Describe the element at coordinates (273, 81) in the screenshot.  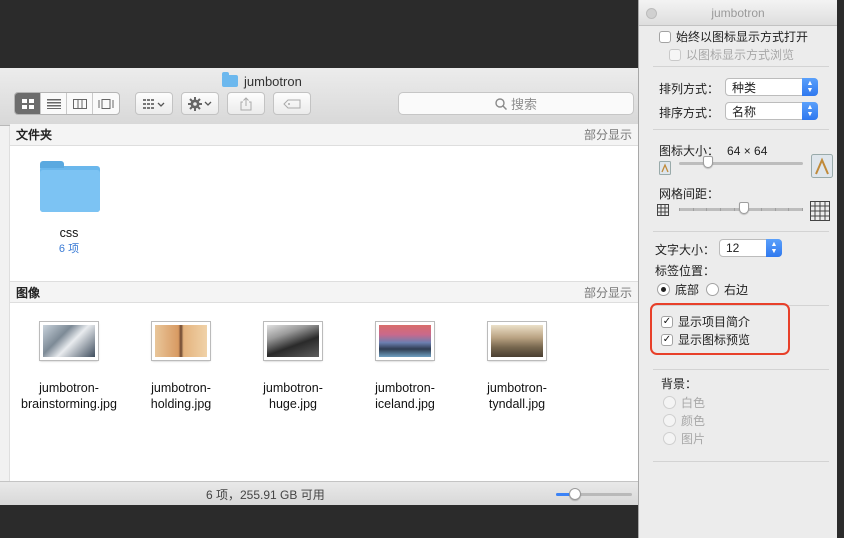
I see `window-title-label: jumbotron` at that location.